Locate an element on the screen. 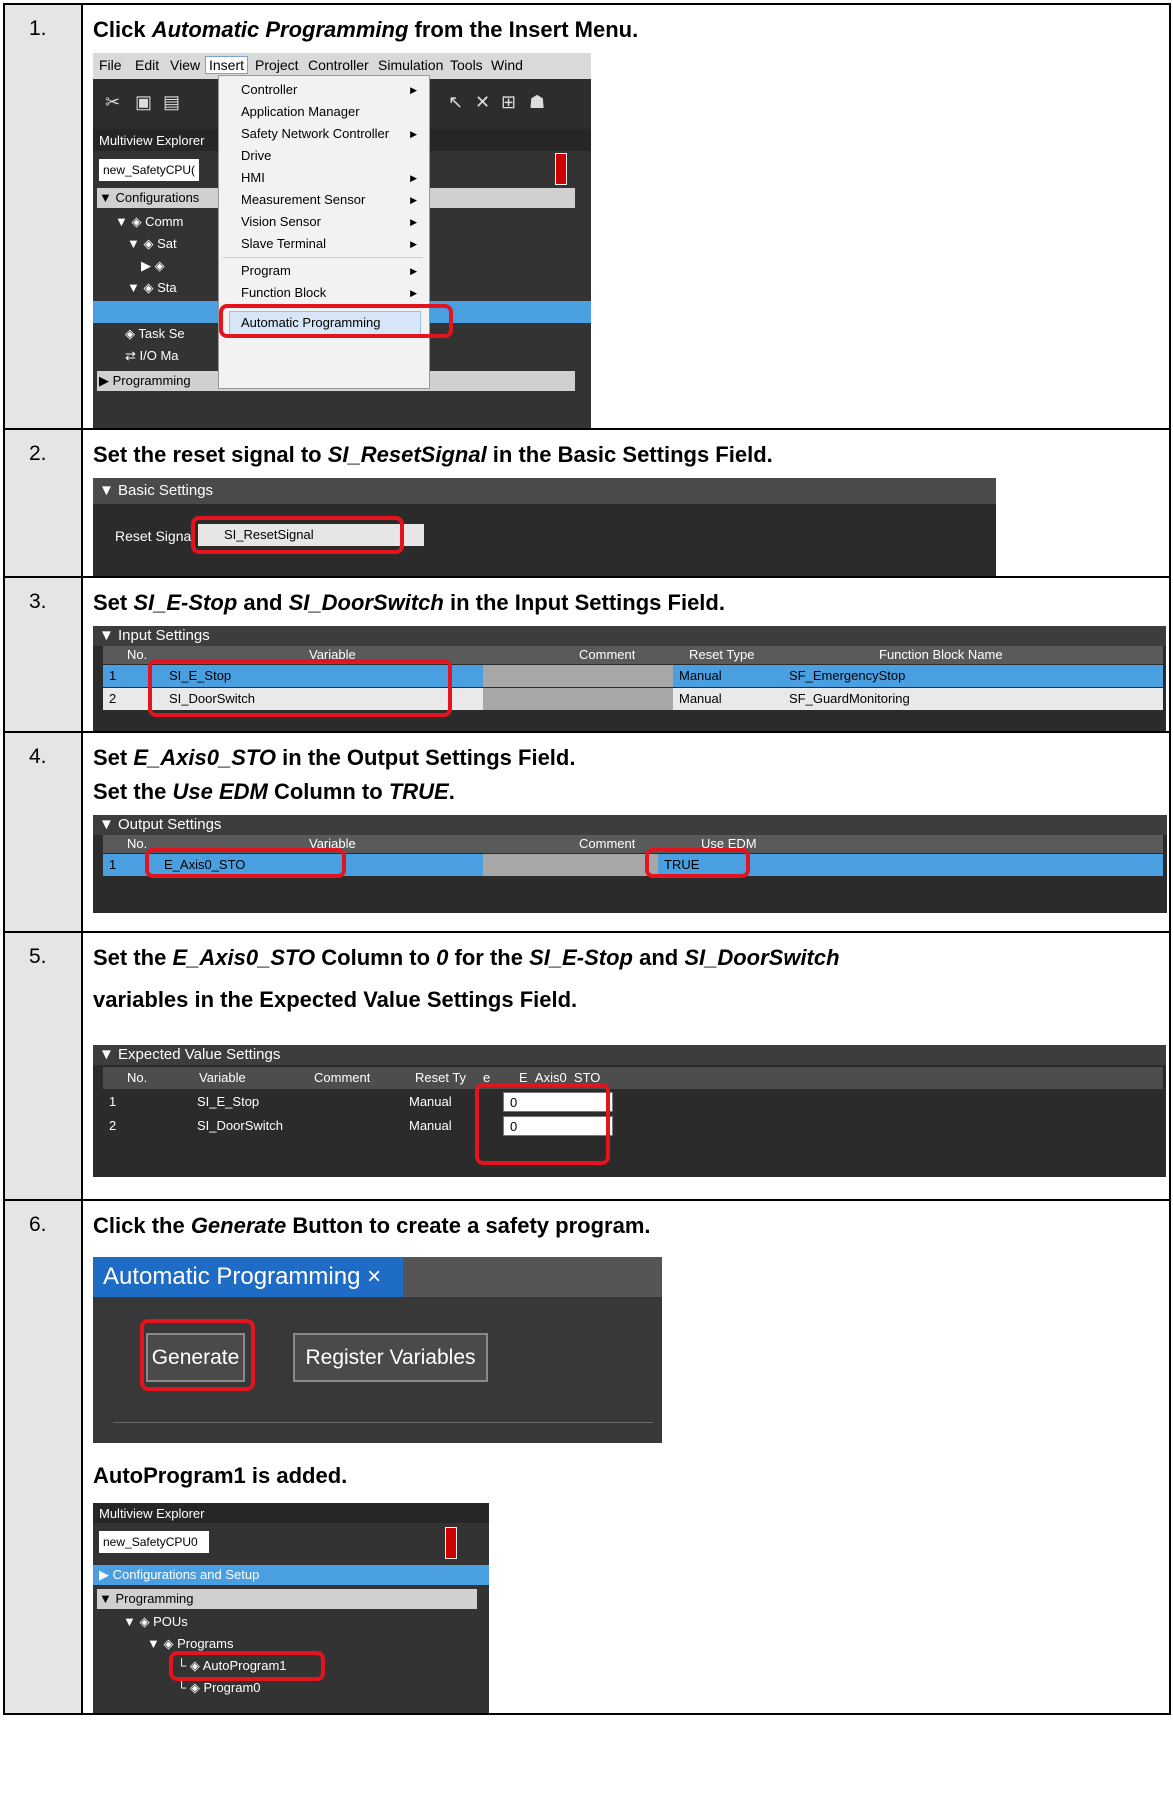 This screenshot has height=1814, width=1173. menu-item-application-manager: Application Manager is located at coordinates (300, 112).